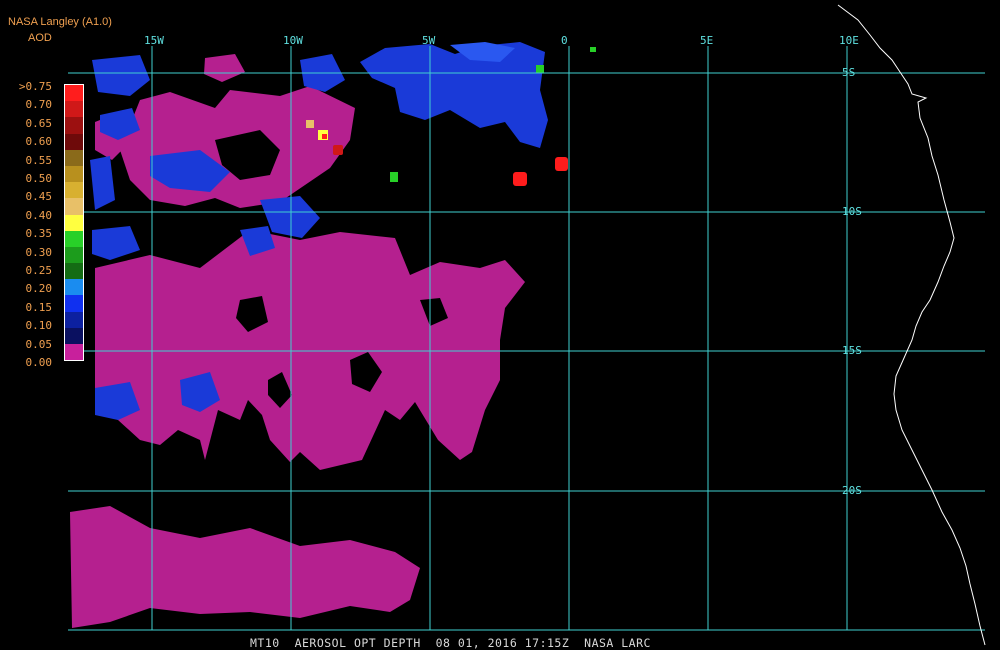 This screenshot has height=650, width=1000. I want to click on legend-label: 0.30, so click(39, 252).